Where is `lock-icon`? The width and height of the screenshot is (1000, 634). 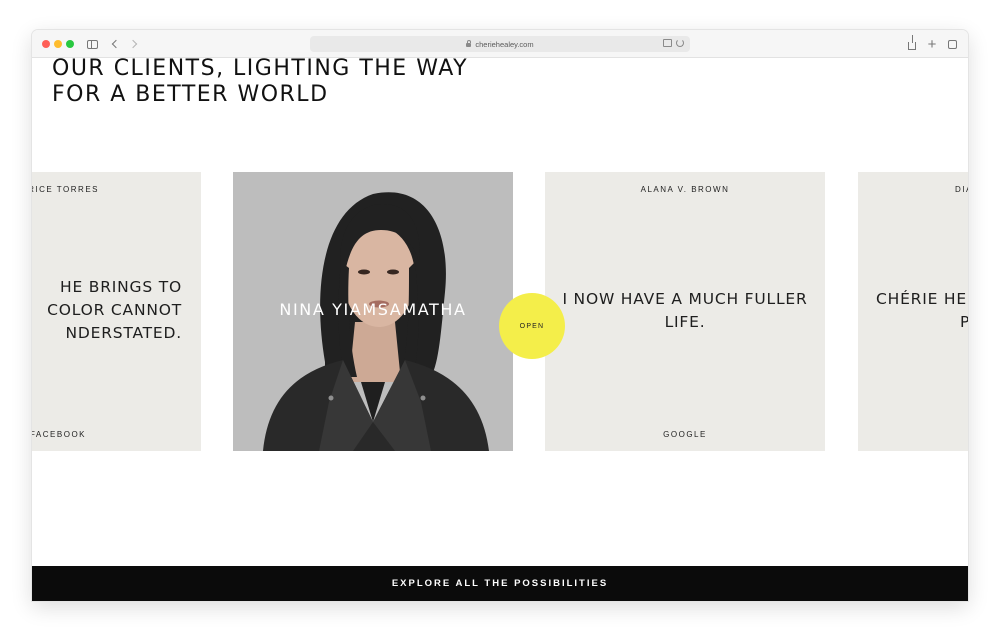
lock-icon is located at coordinates (469, 43).